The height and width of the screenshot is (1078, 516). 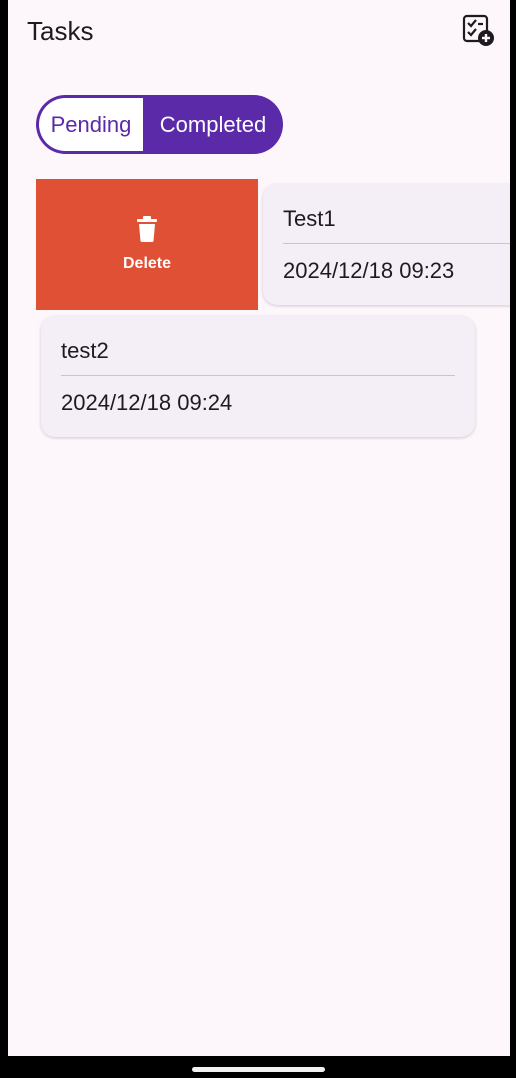 I want to click on trash-icon, so click(x=147, y=231).